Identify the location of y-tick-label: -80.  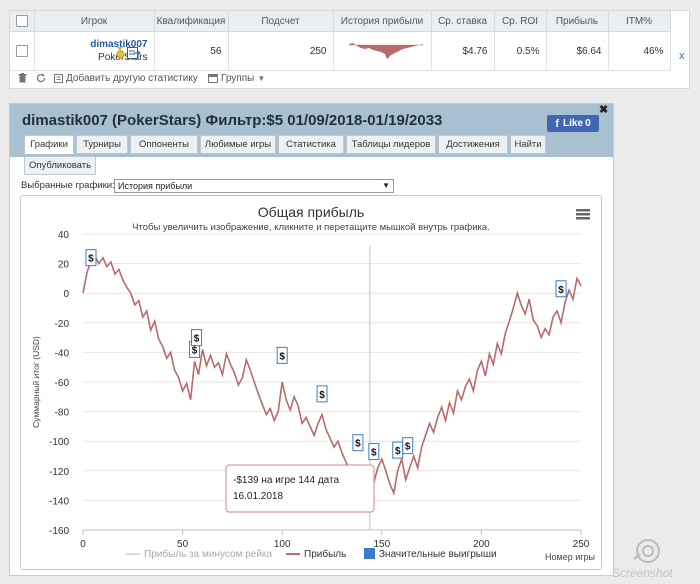
(62, 413).